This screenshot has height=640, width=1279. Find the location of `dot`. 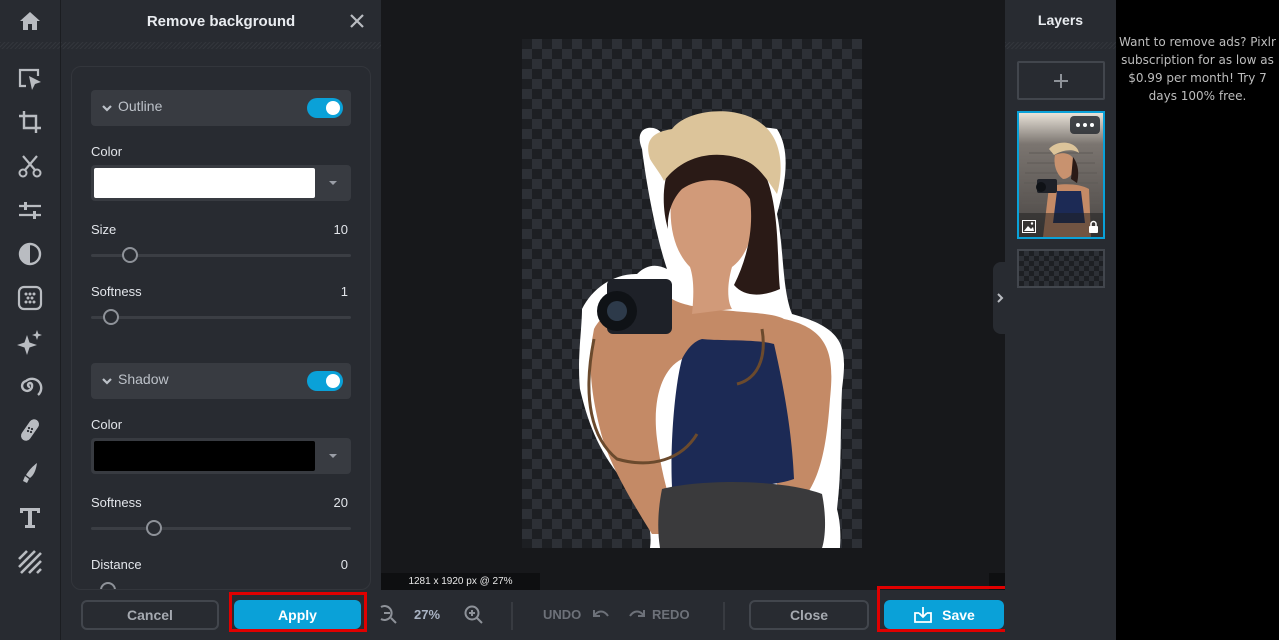

dot is located at coordinates (1085, 125).